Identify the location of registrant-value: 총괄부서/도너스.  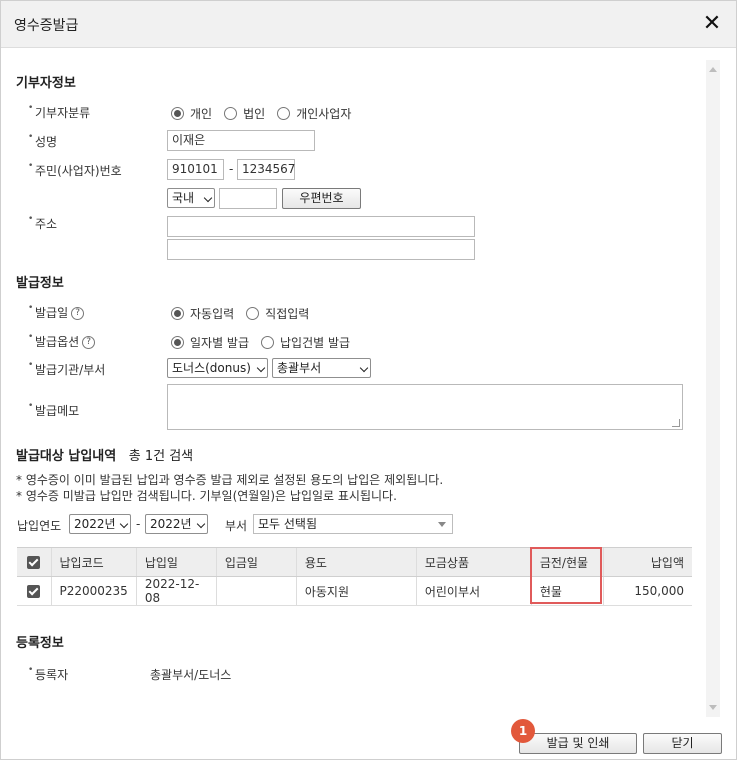
(191, 675).